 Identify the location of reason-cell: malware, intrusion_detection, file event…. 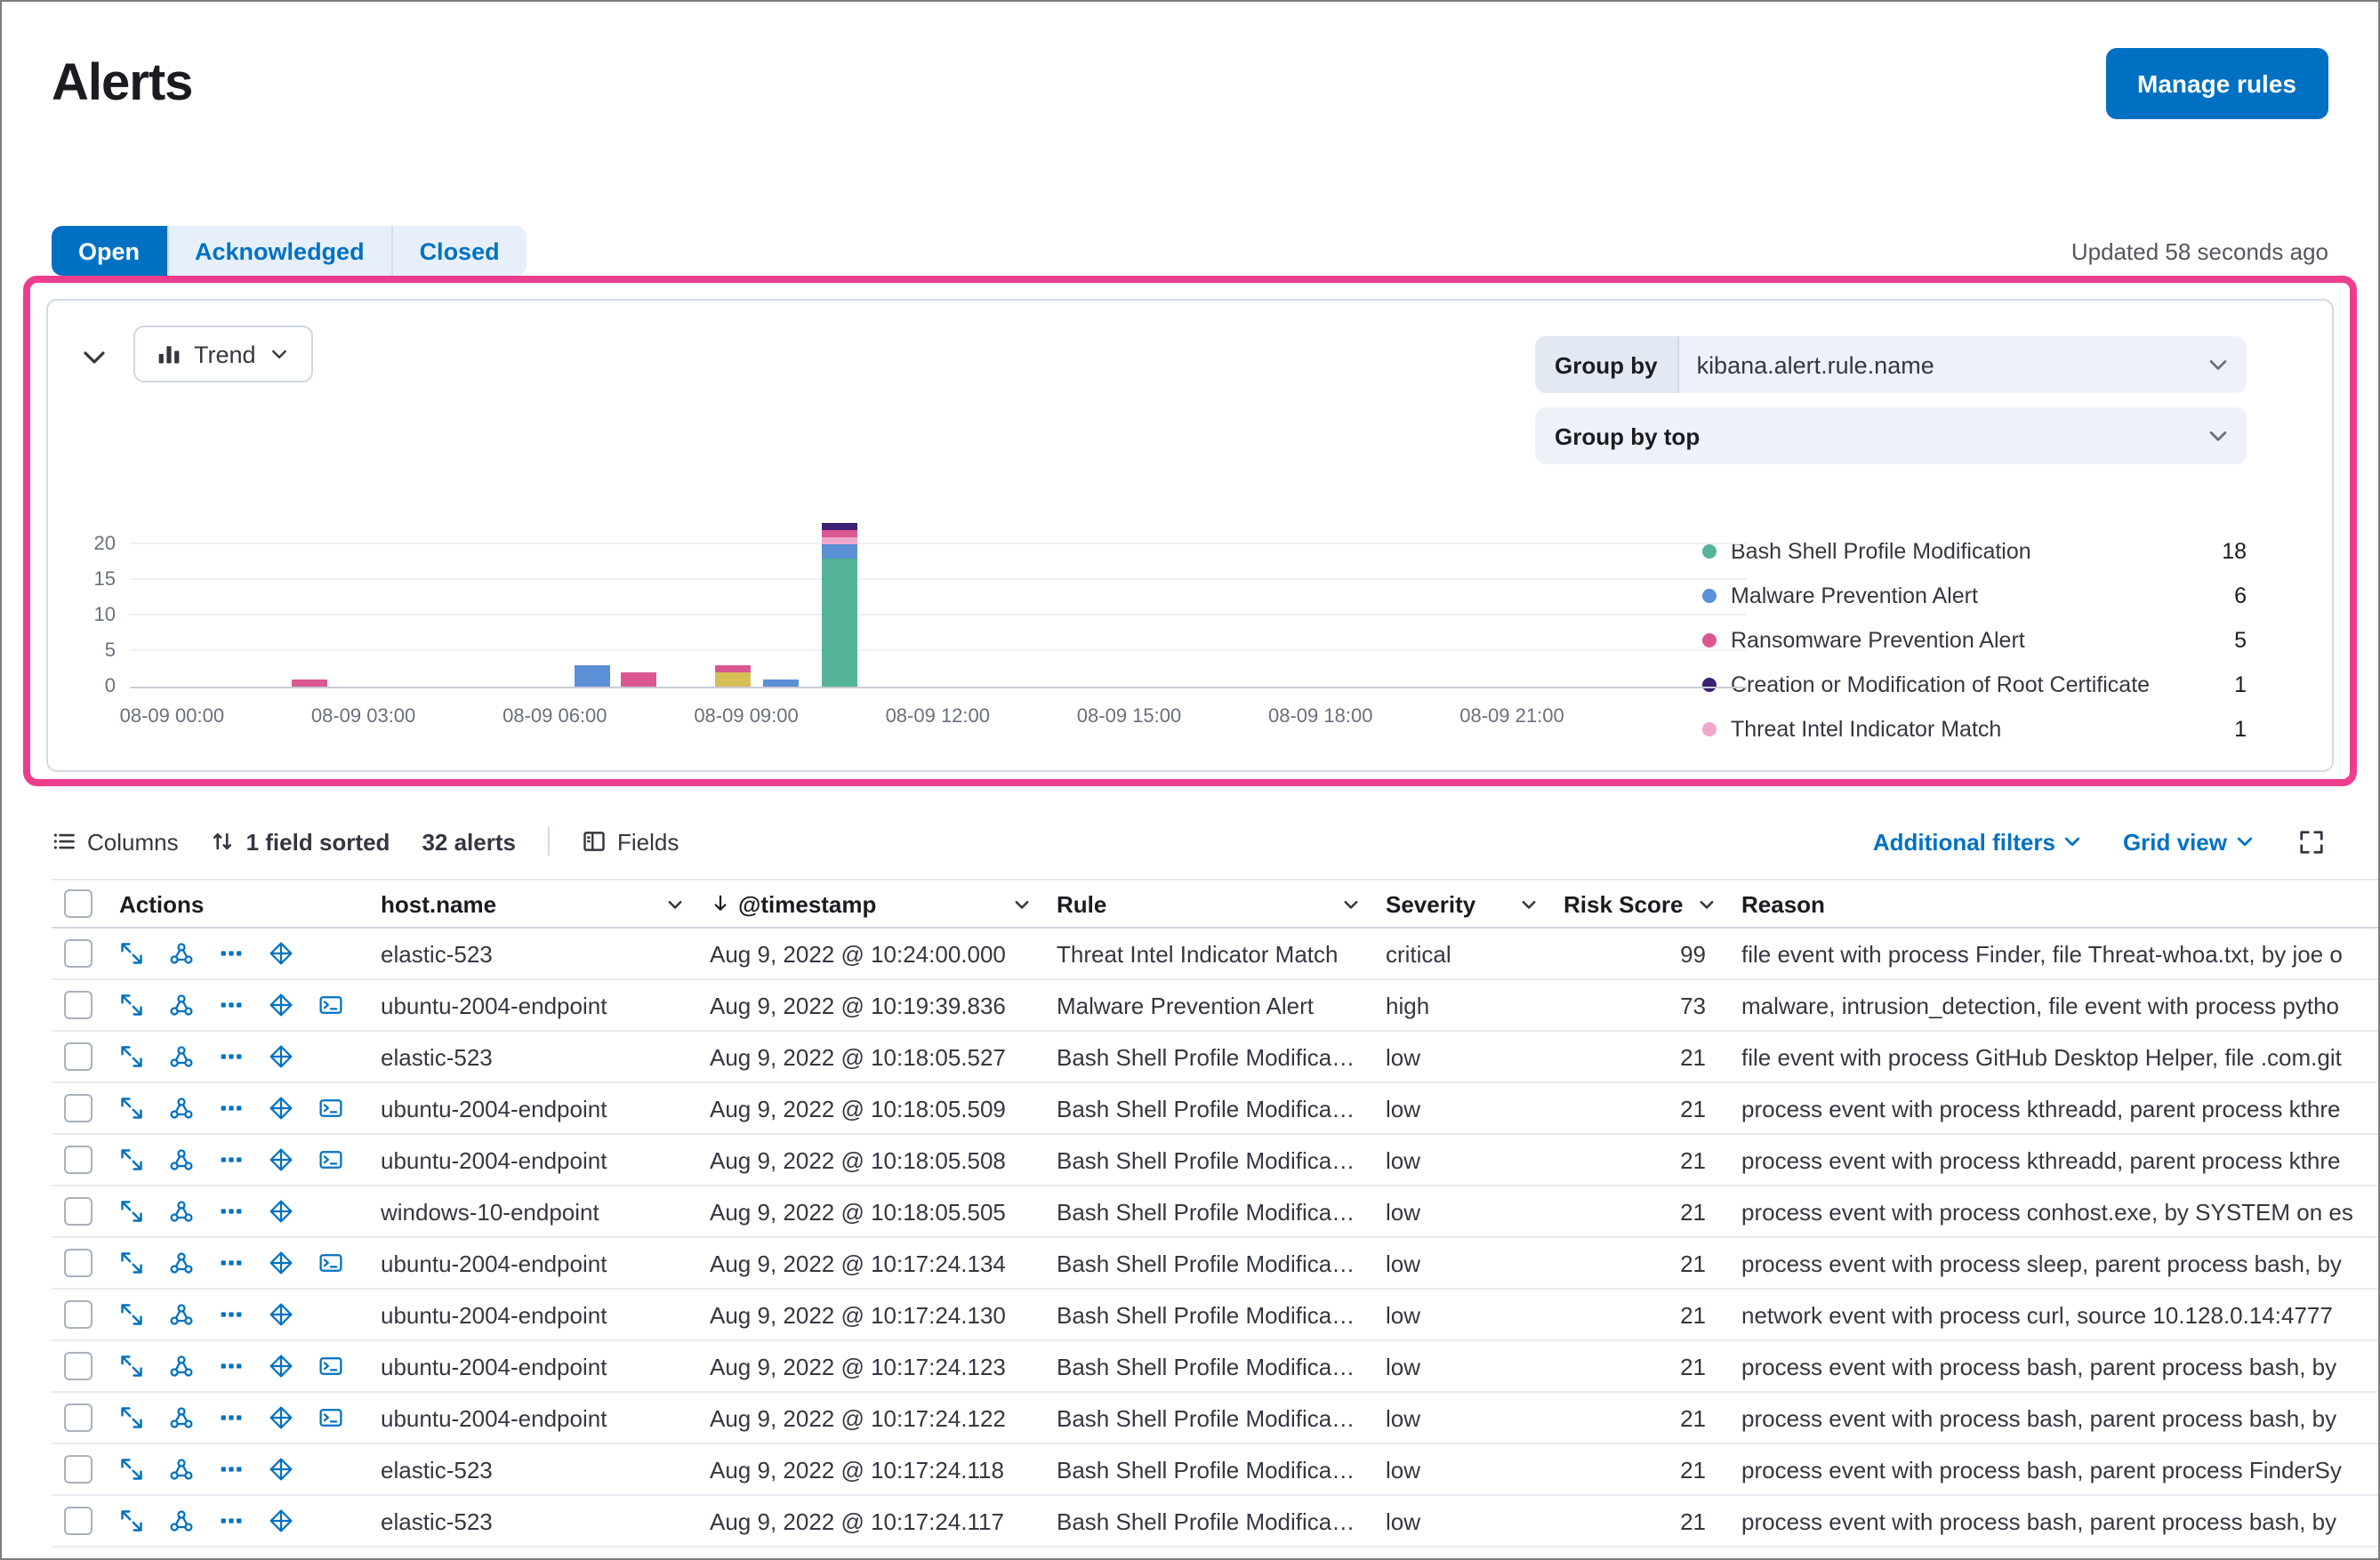
(2041, 1005).